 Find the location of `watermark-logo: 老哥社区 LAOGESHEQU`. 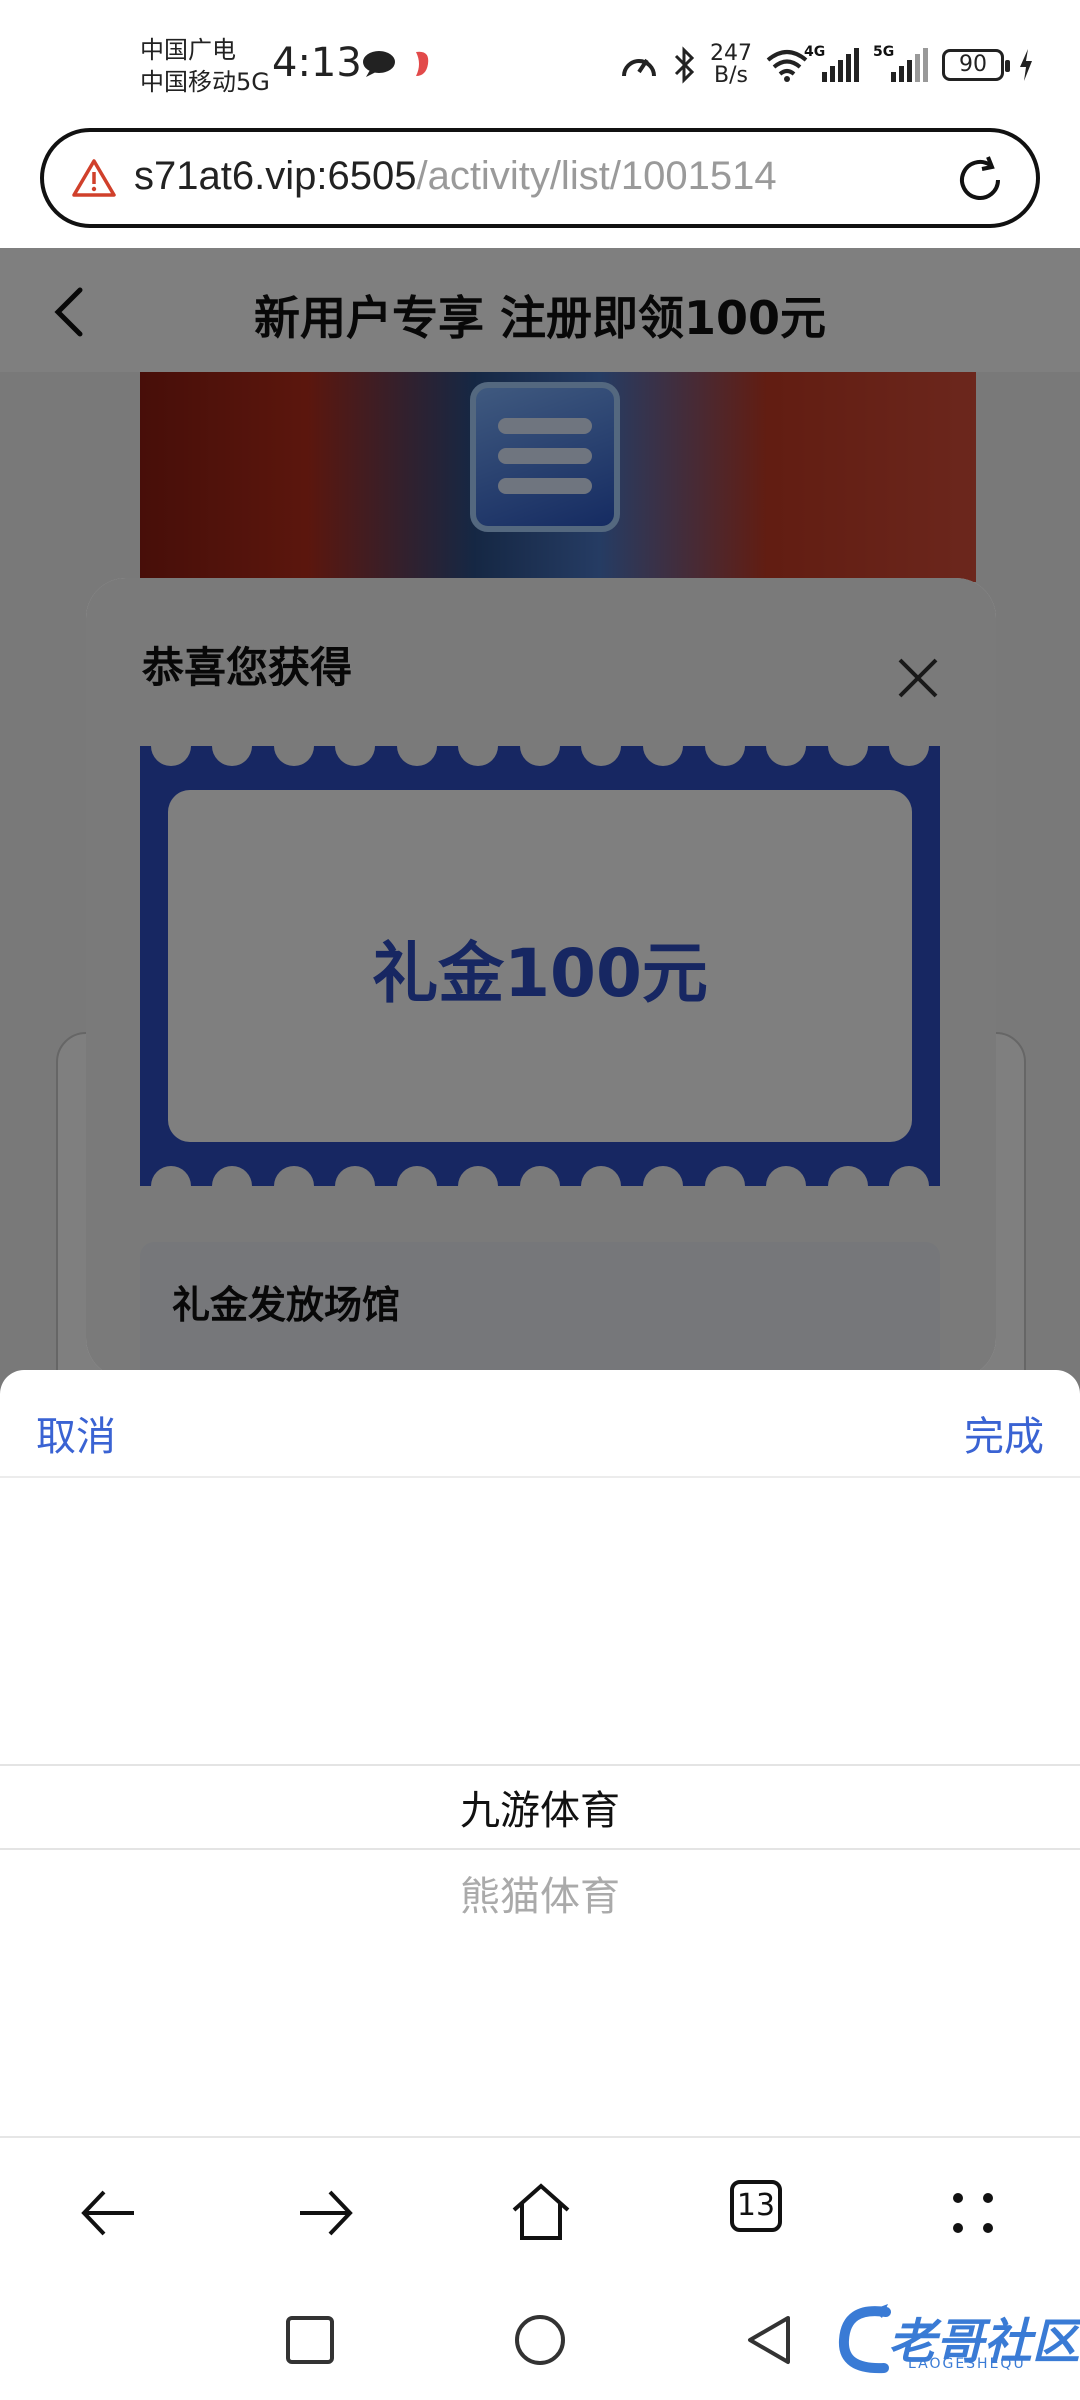

watermark-logo: 老哥社区 LAOGESHEQU is located at coordinates (958, 2340).